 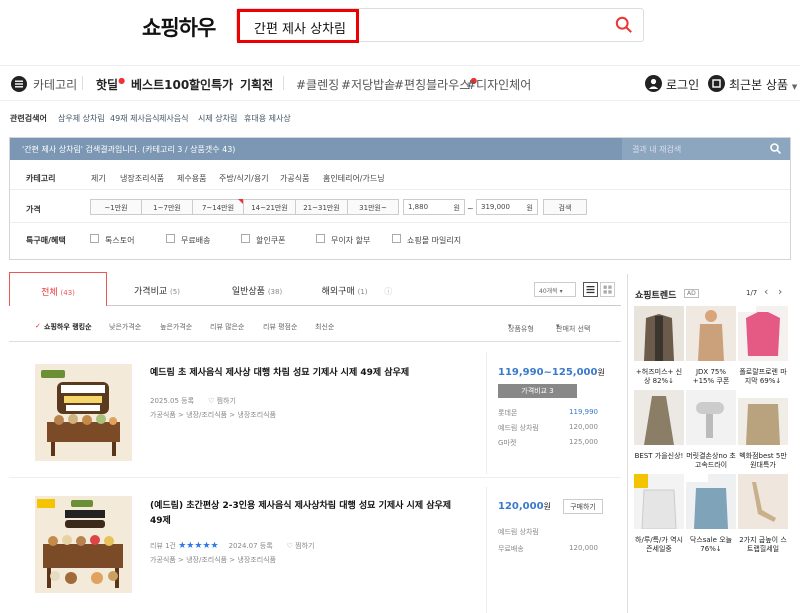 I want to click on trend-item: JDX 75% +15% 쿠폰, so click(x=711, y=346).